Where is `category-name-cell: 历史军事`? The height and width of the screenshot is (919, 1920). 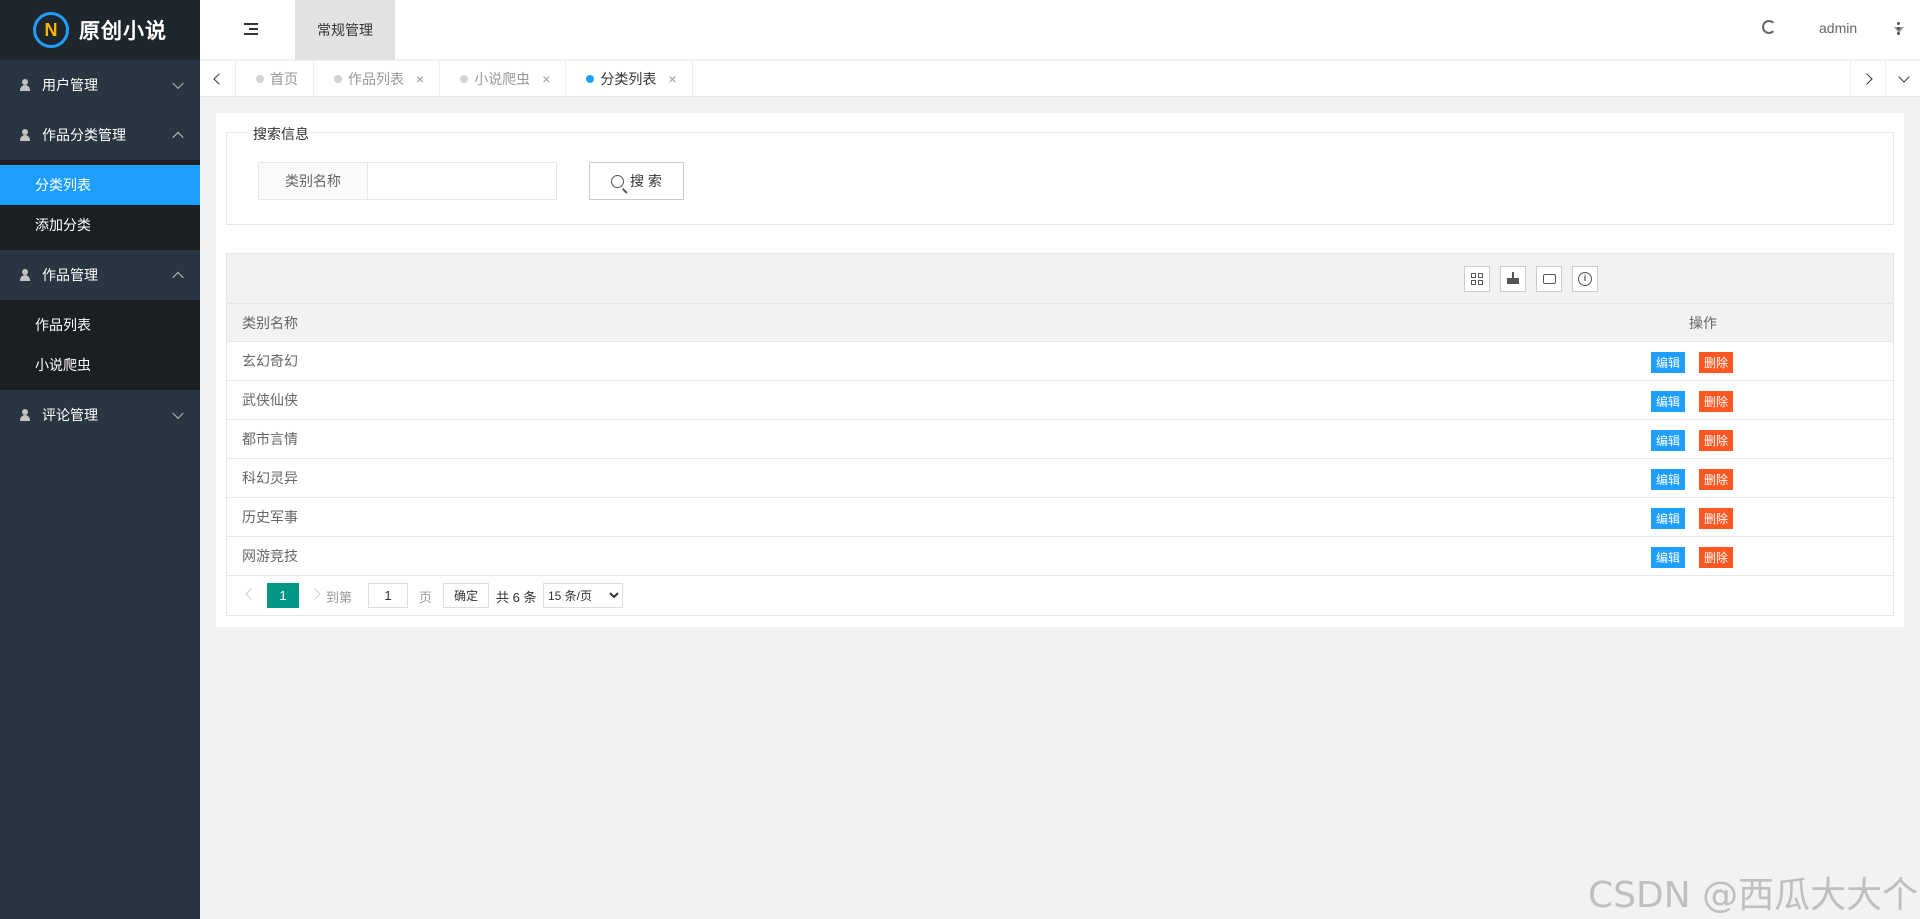 category-name-cell: 历史军事 is located at coordinates (270, 517).